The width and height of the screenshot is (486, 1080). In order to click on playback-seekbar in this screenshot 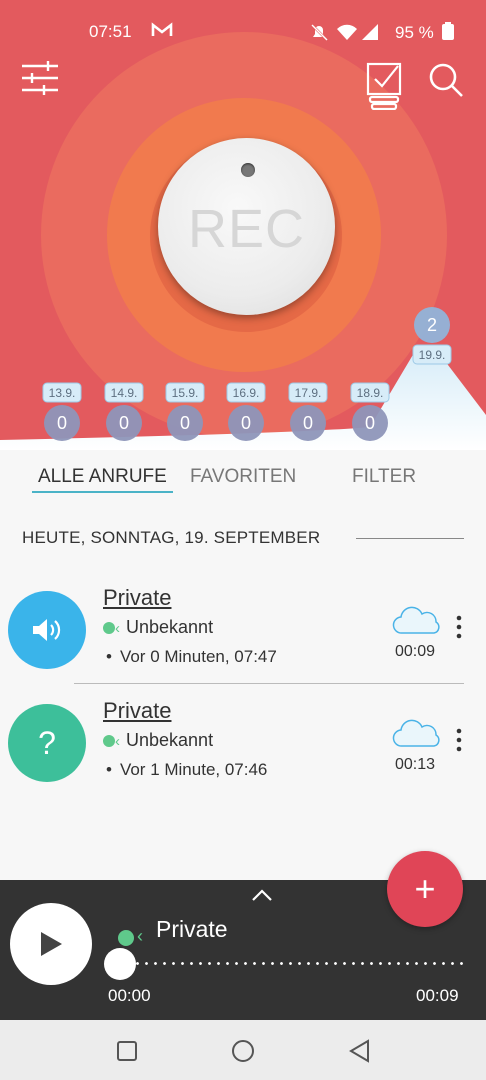, I will do `click(286, 964)`.